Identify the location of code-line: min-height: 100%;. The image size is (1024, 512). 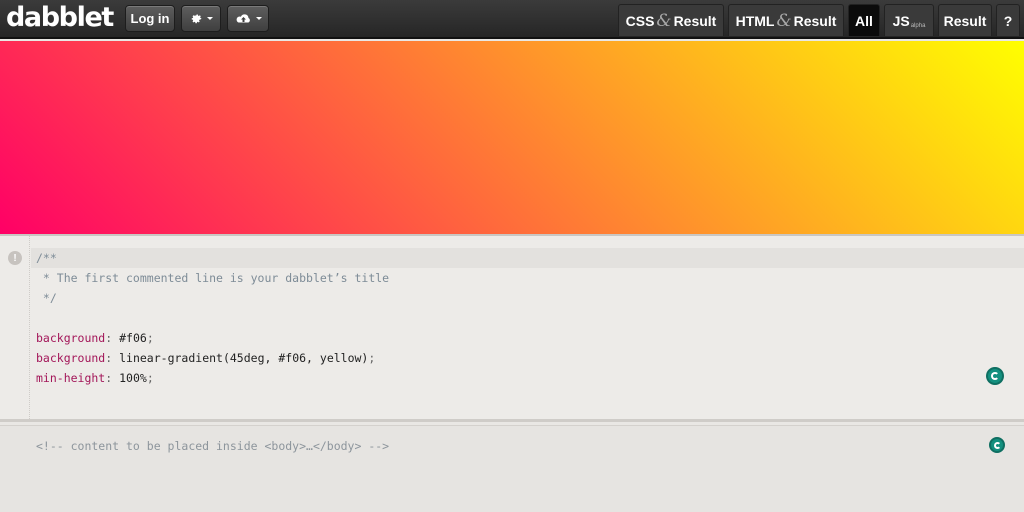
(95, 378).